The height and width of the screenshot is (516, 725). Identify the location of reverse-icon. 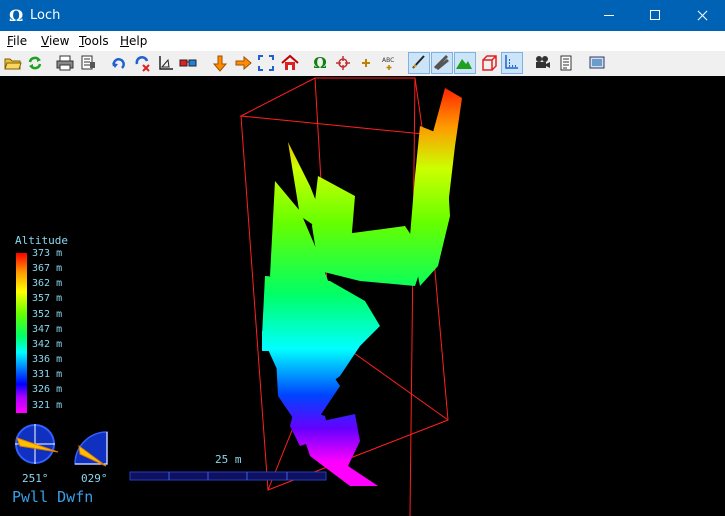
(142, 64).